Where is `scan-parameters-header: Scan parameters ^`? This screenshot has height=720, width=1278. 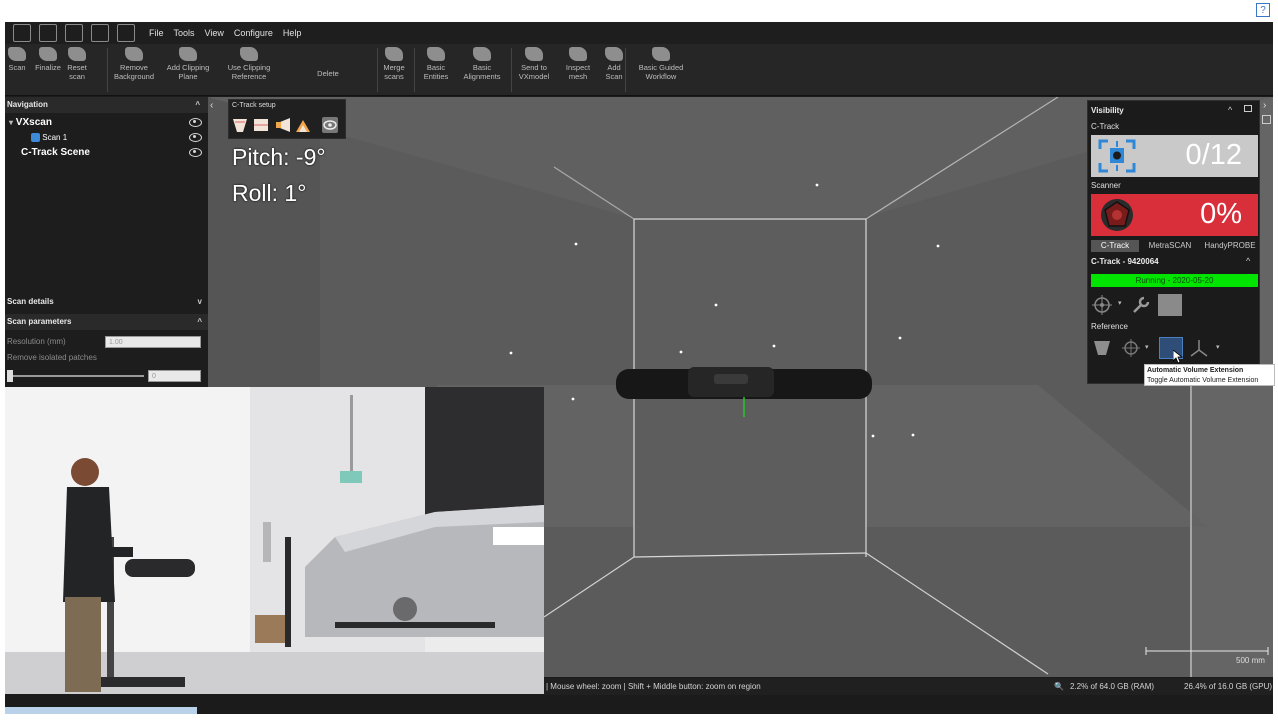 scan-parameters-header: Scan parameters ^ is located at coordinates (107, 322).